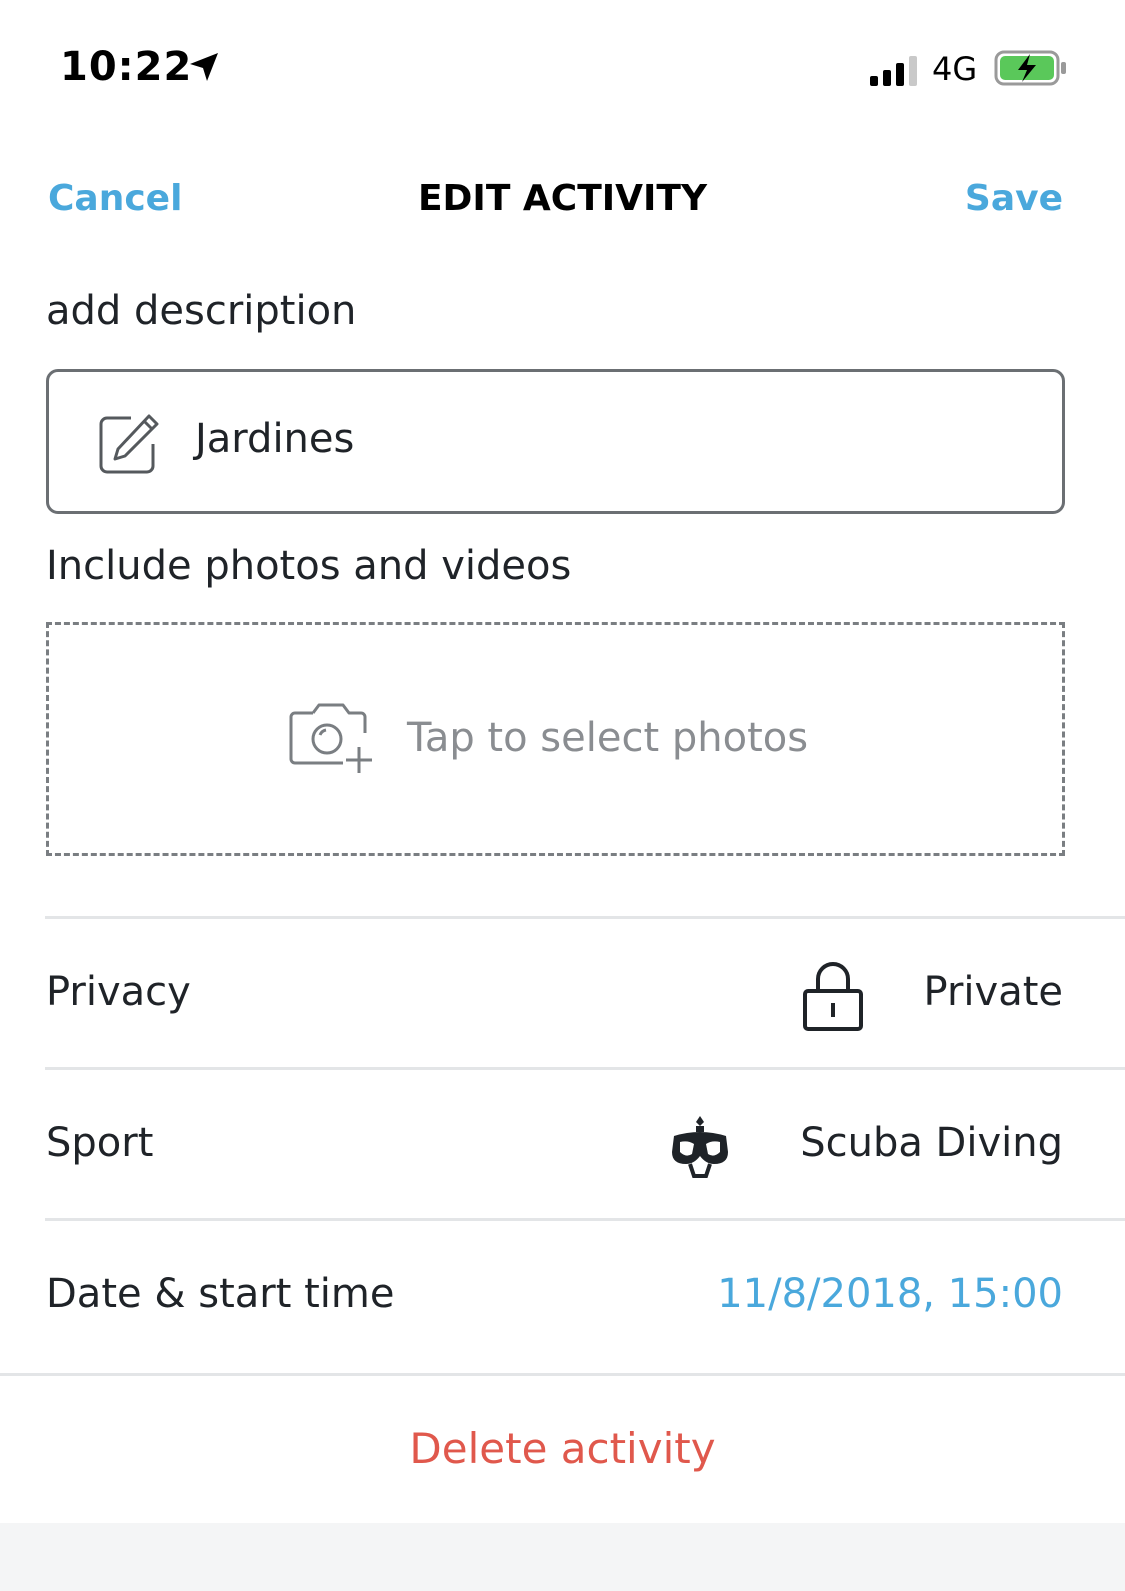 The width and height of the screenshot is (1125, 1591). What do you see at coordinates (562, 1295) in the screenshot?
I see `date-row: Date & start time 11/8/2018, 15:00` at bounding box center [562, 1295].